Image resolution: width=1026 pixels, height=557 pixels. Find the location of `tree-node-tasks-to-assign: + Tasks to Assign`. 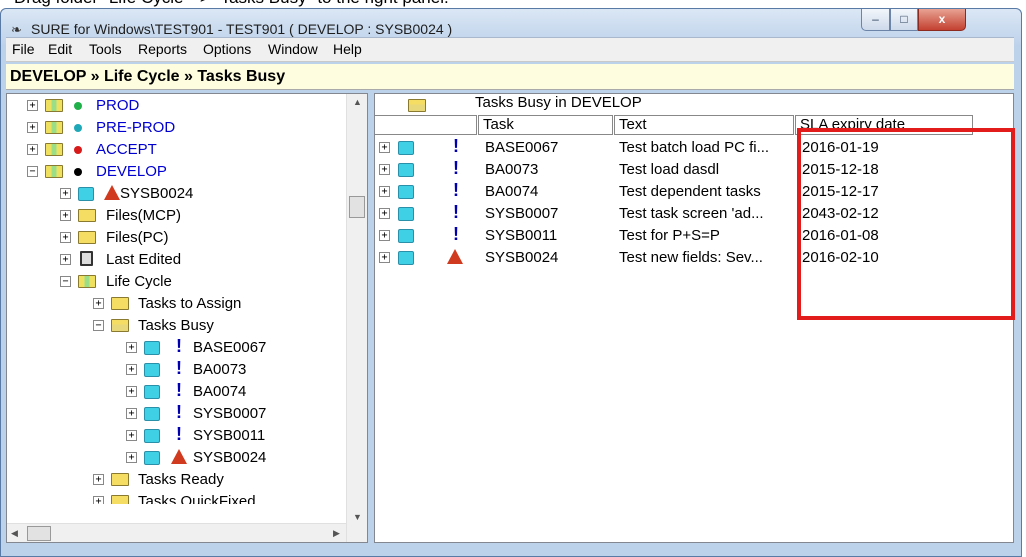

tree-node-tasks-to-assign: + Tasks to Assign is located at coordinates (177, 303).